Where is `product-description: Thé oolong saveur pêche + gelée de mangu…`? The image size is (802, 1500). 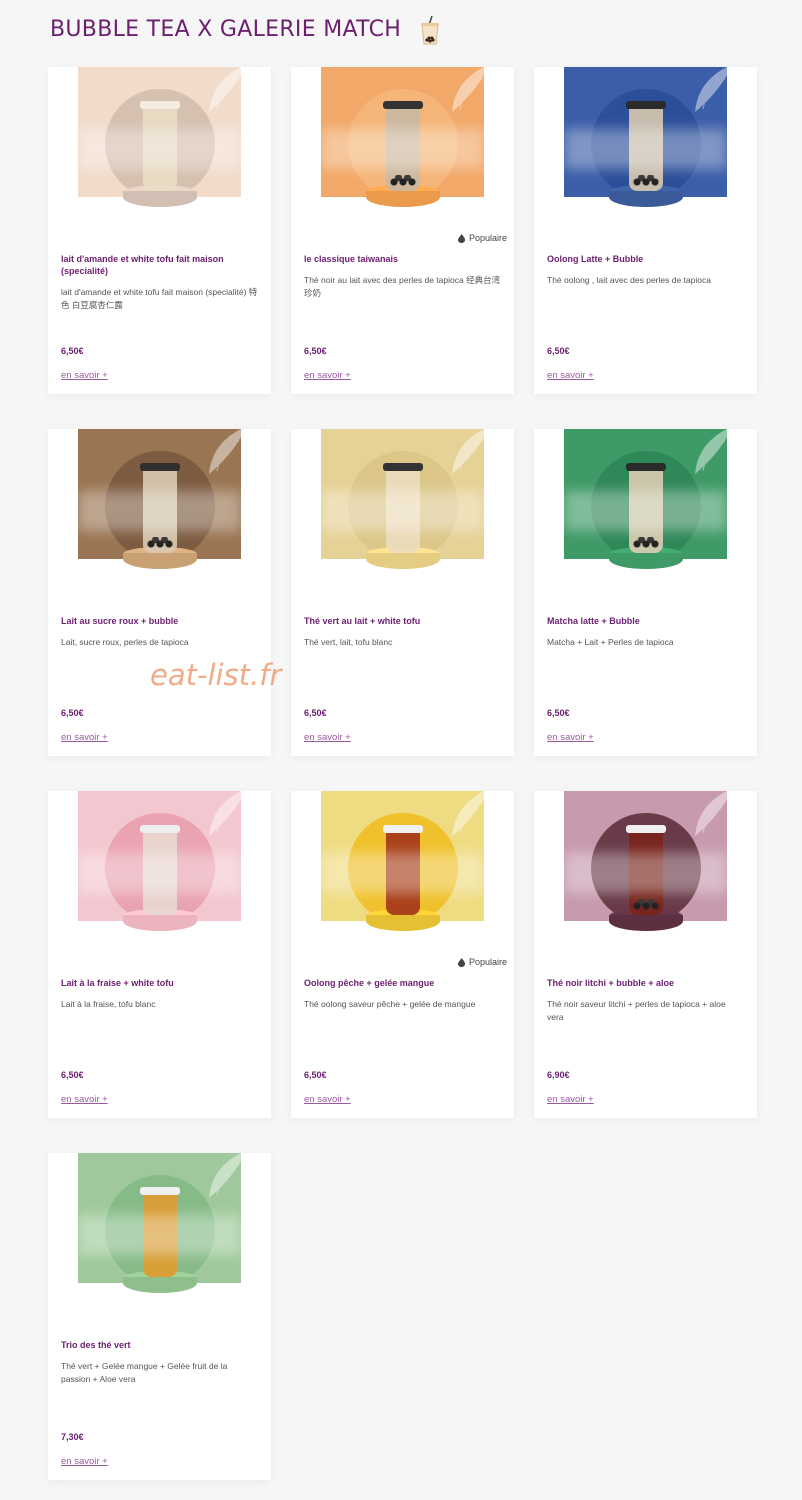 product-description: Thé oolong saveur pêche + gelée de mangu… is located at coordinates (390, 1004).